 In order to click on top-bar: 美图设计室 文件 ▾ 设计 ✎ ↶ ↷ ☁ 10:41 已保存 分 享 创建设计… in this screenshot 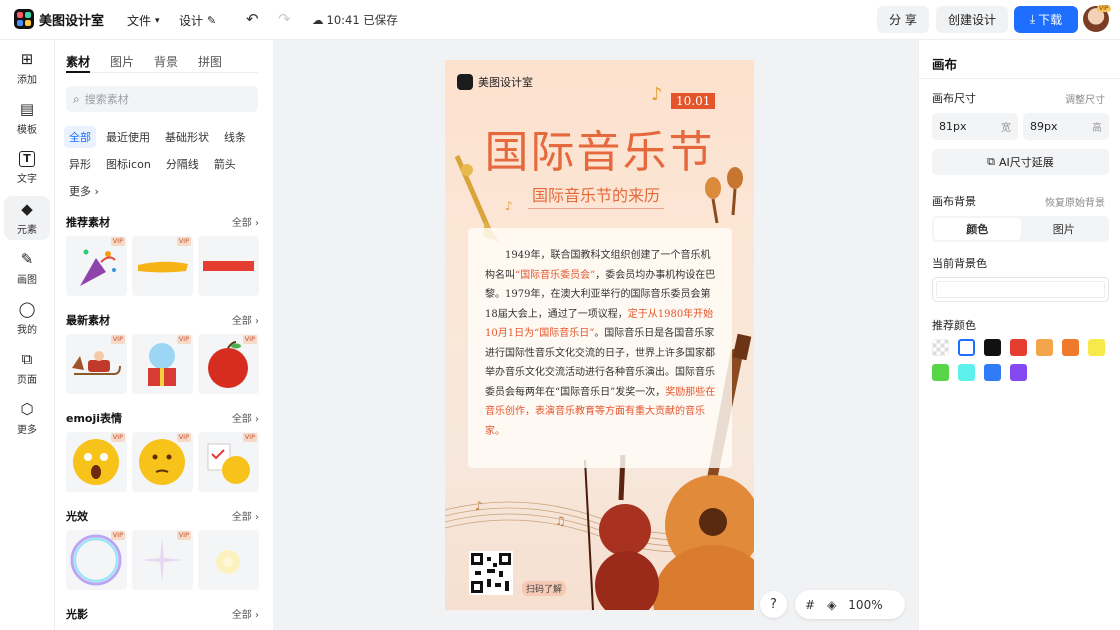, I will do `click(560, 20)`.